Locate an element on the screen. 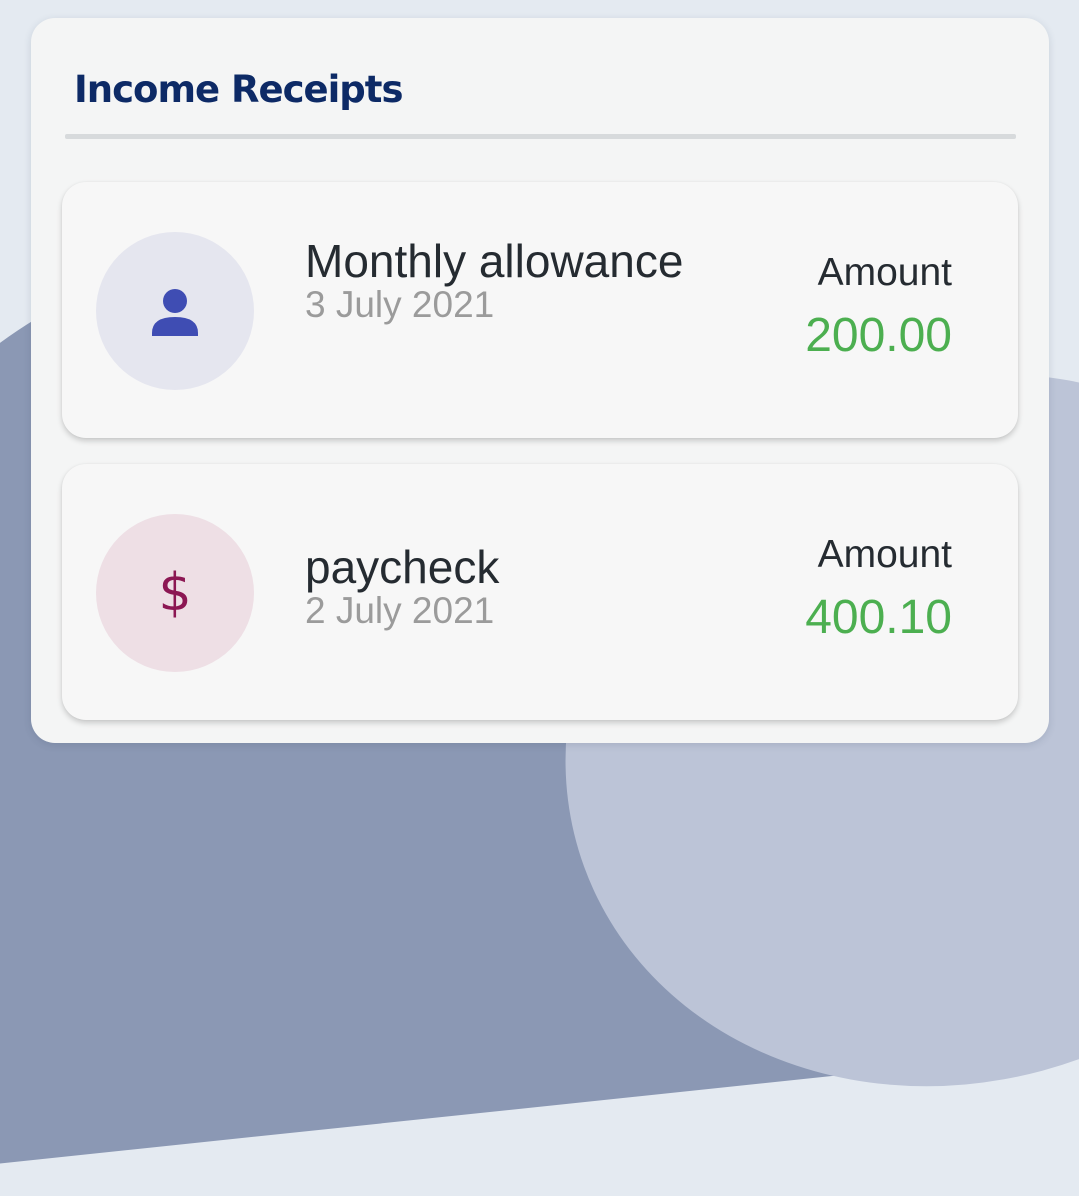 Image resolution: width=1079 pixels, height=1196 pixels. person-icon is located at coordinates (175, 312).